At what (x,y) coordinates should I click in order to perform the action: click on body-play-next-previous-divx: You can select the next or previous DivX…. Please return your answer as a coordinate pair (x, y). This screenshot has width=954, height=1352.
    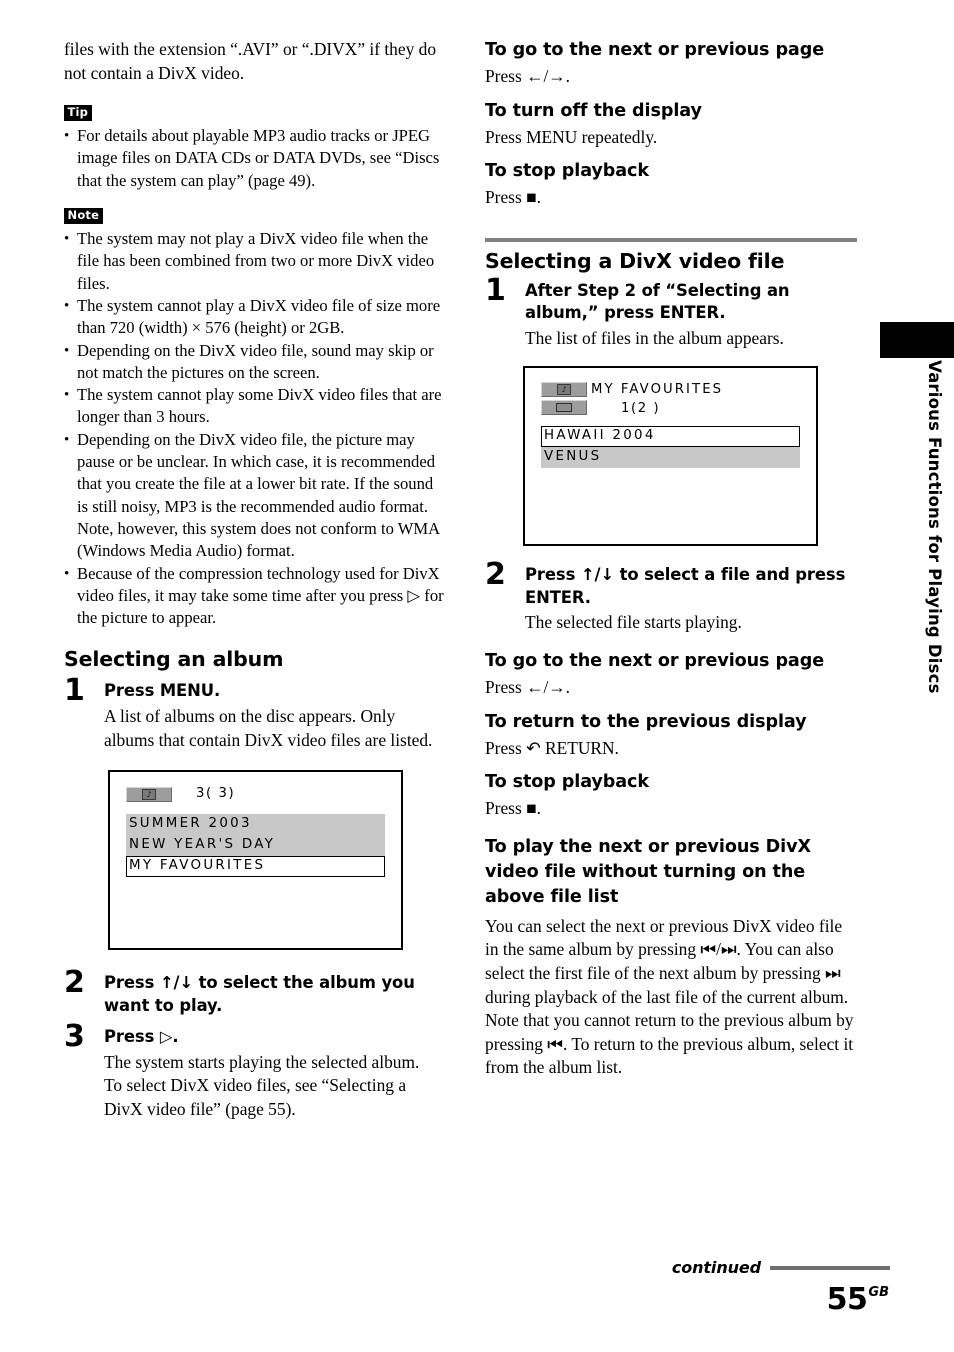
    Looking at the image, I should click on (669, 996).